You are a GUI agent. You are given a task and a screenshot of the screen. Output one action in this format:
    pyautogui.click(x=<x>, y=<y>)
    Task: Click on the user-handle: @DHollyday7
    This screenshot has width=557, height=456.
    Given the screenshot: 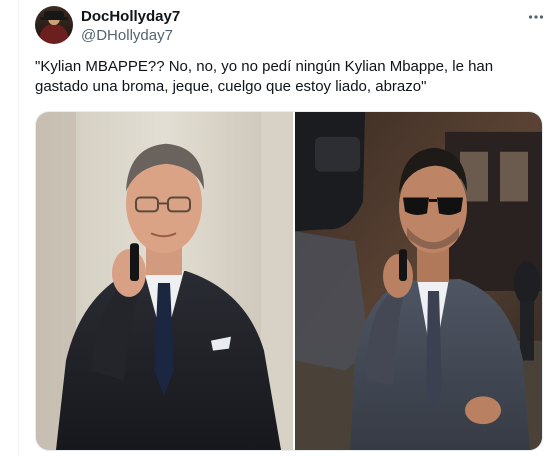 What is the action you would take?
    pyautogui.click(x=127, y=36)
    